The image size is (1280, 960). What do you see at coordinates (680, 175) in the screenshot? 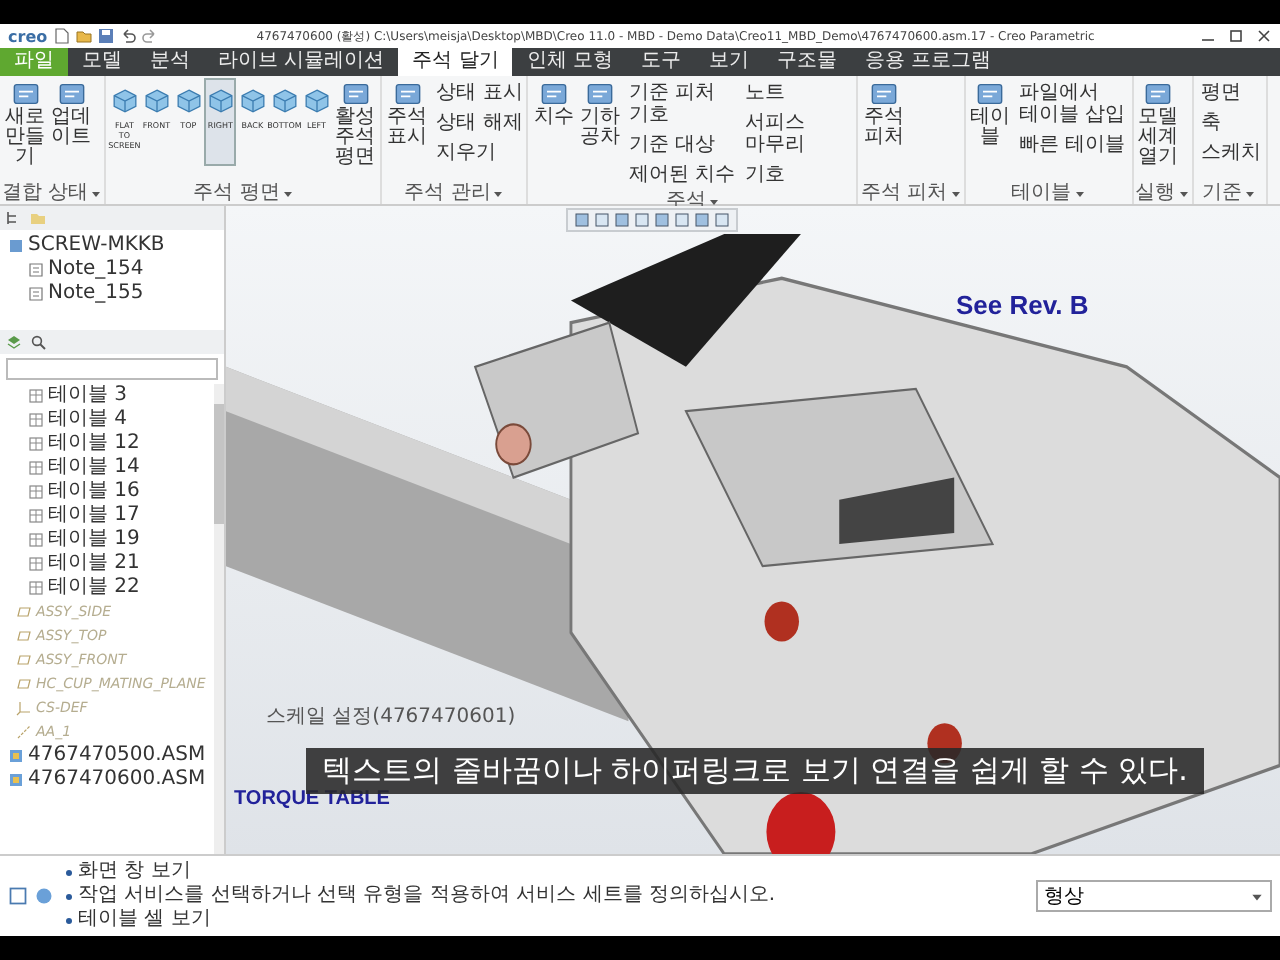
I see `ribbon-small-button: 제어된 치수` at bounding box center [680, 175].